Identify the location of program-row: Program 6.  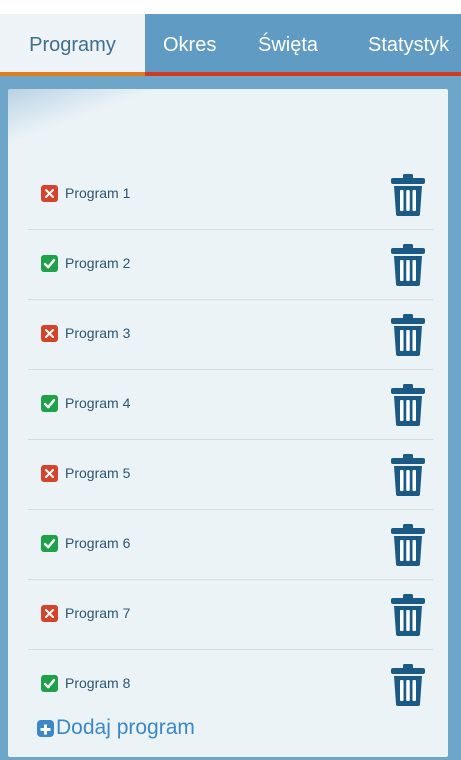
(230, 544).